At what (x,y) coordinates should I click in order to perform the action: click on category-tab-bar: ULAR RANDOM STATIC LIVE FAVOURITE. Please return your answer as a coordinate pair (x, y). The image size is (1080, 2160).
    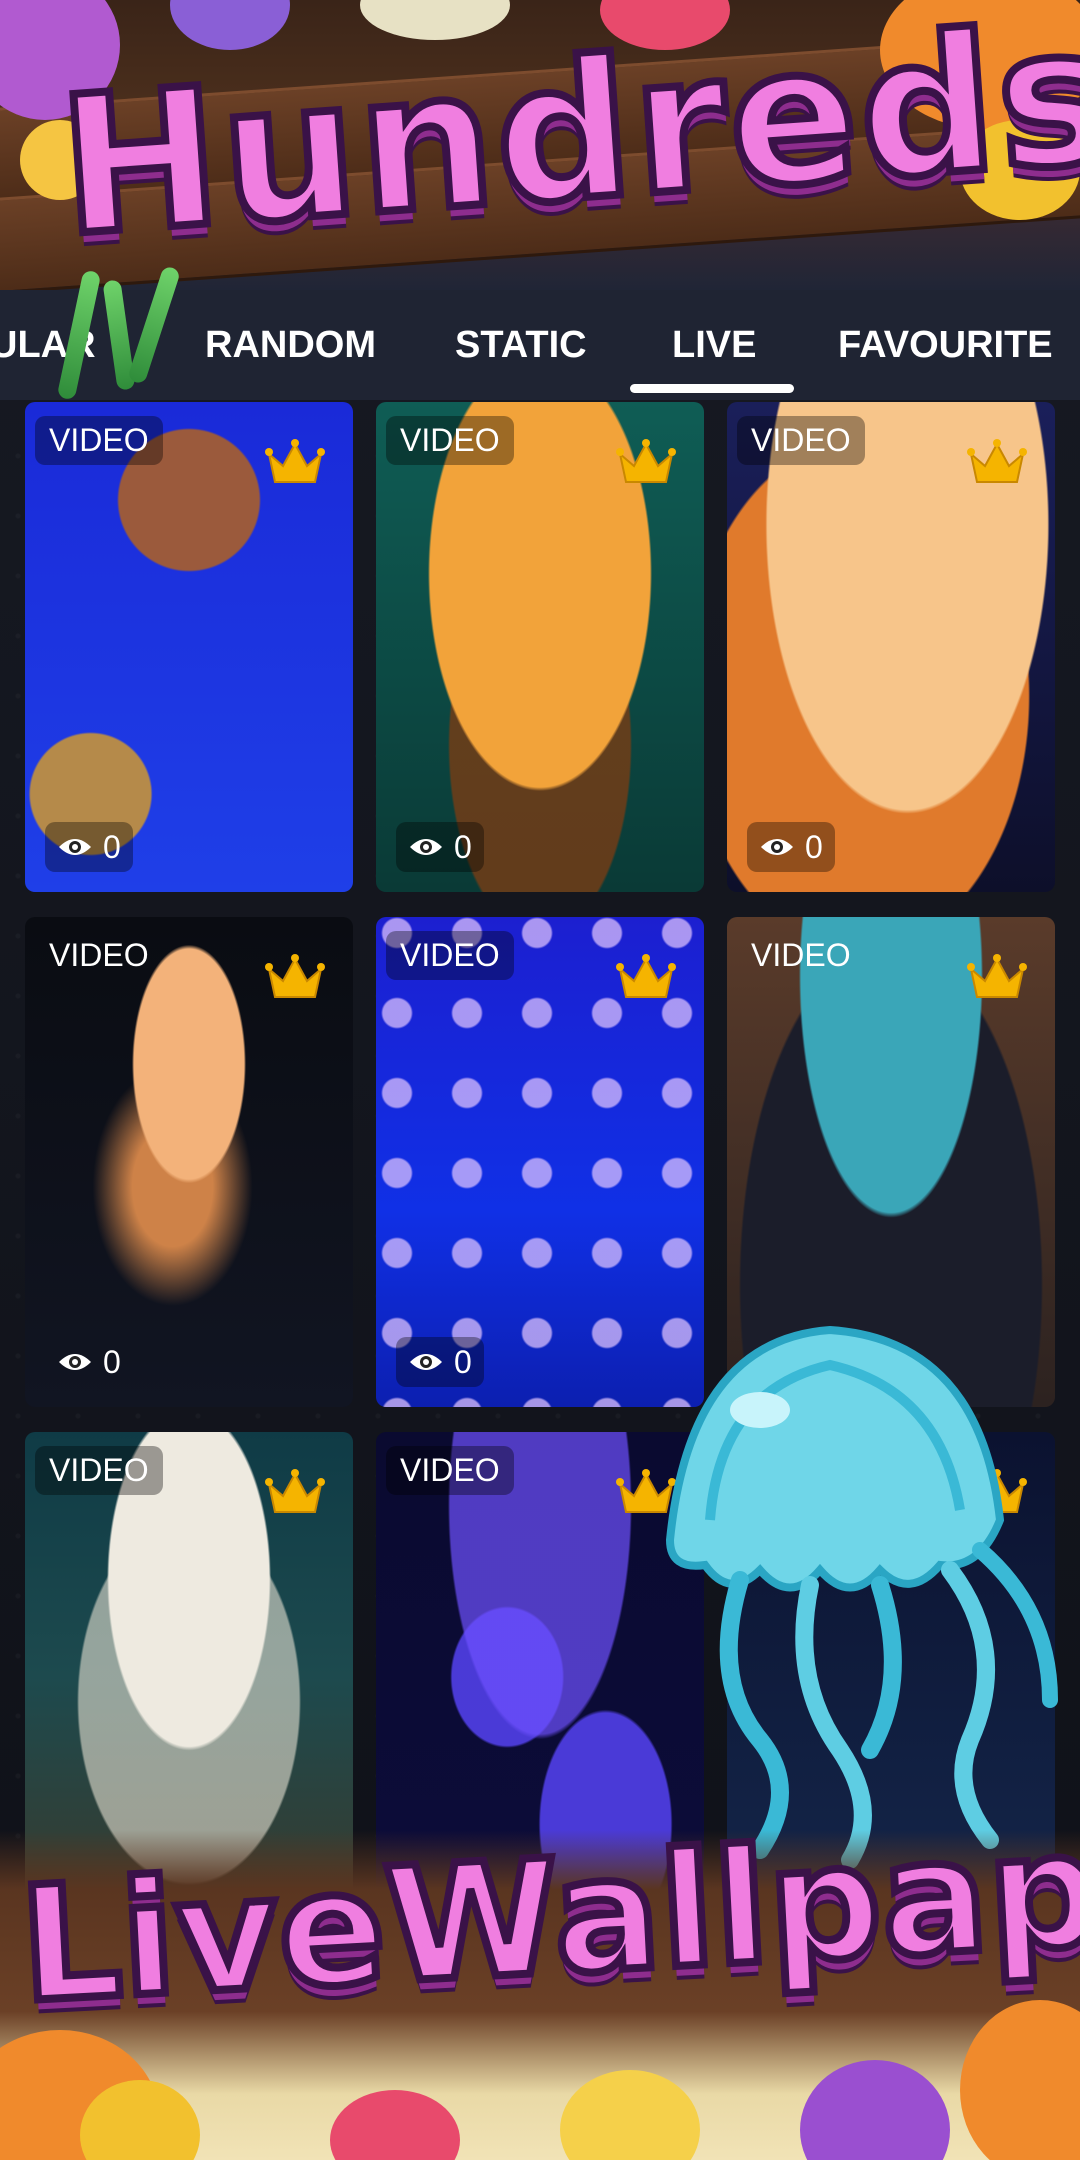
    Looking at the image, I should click on (540, 333).